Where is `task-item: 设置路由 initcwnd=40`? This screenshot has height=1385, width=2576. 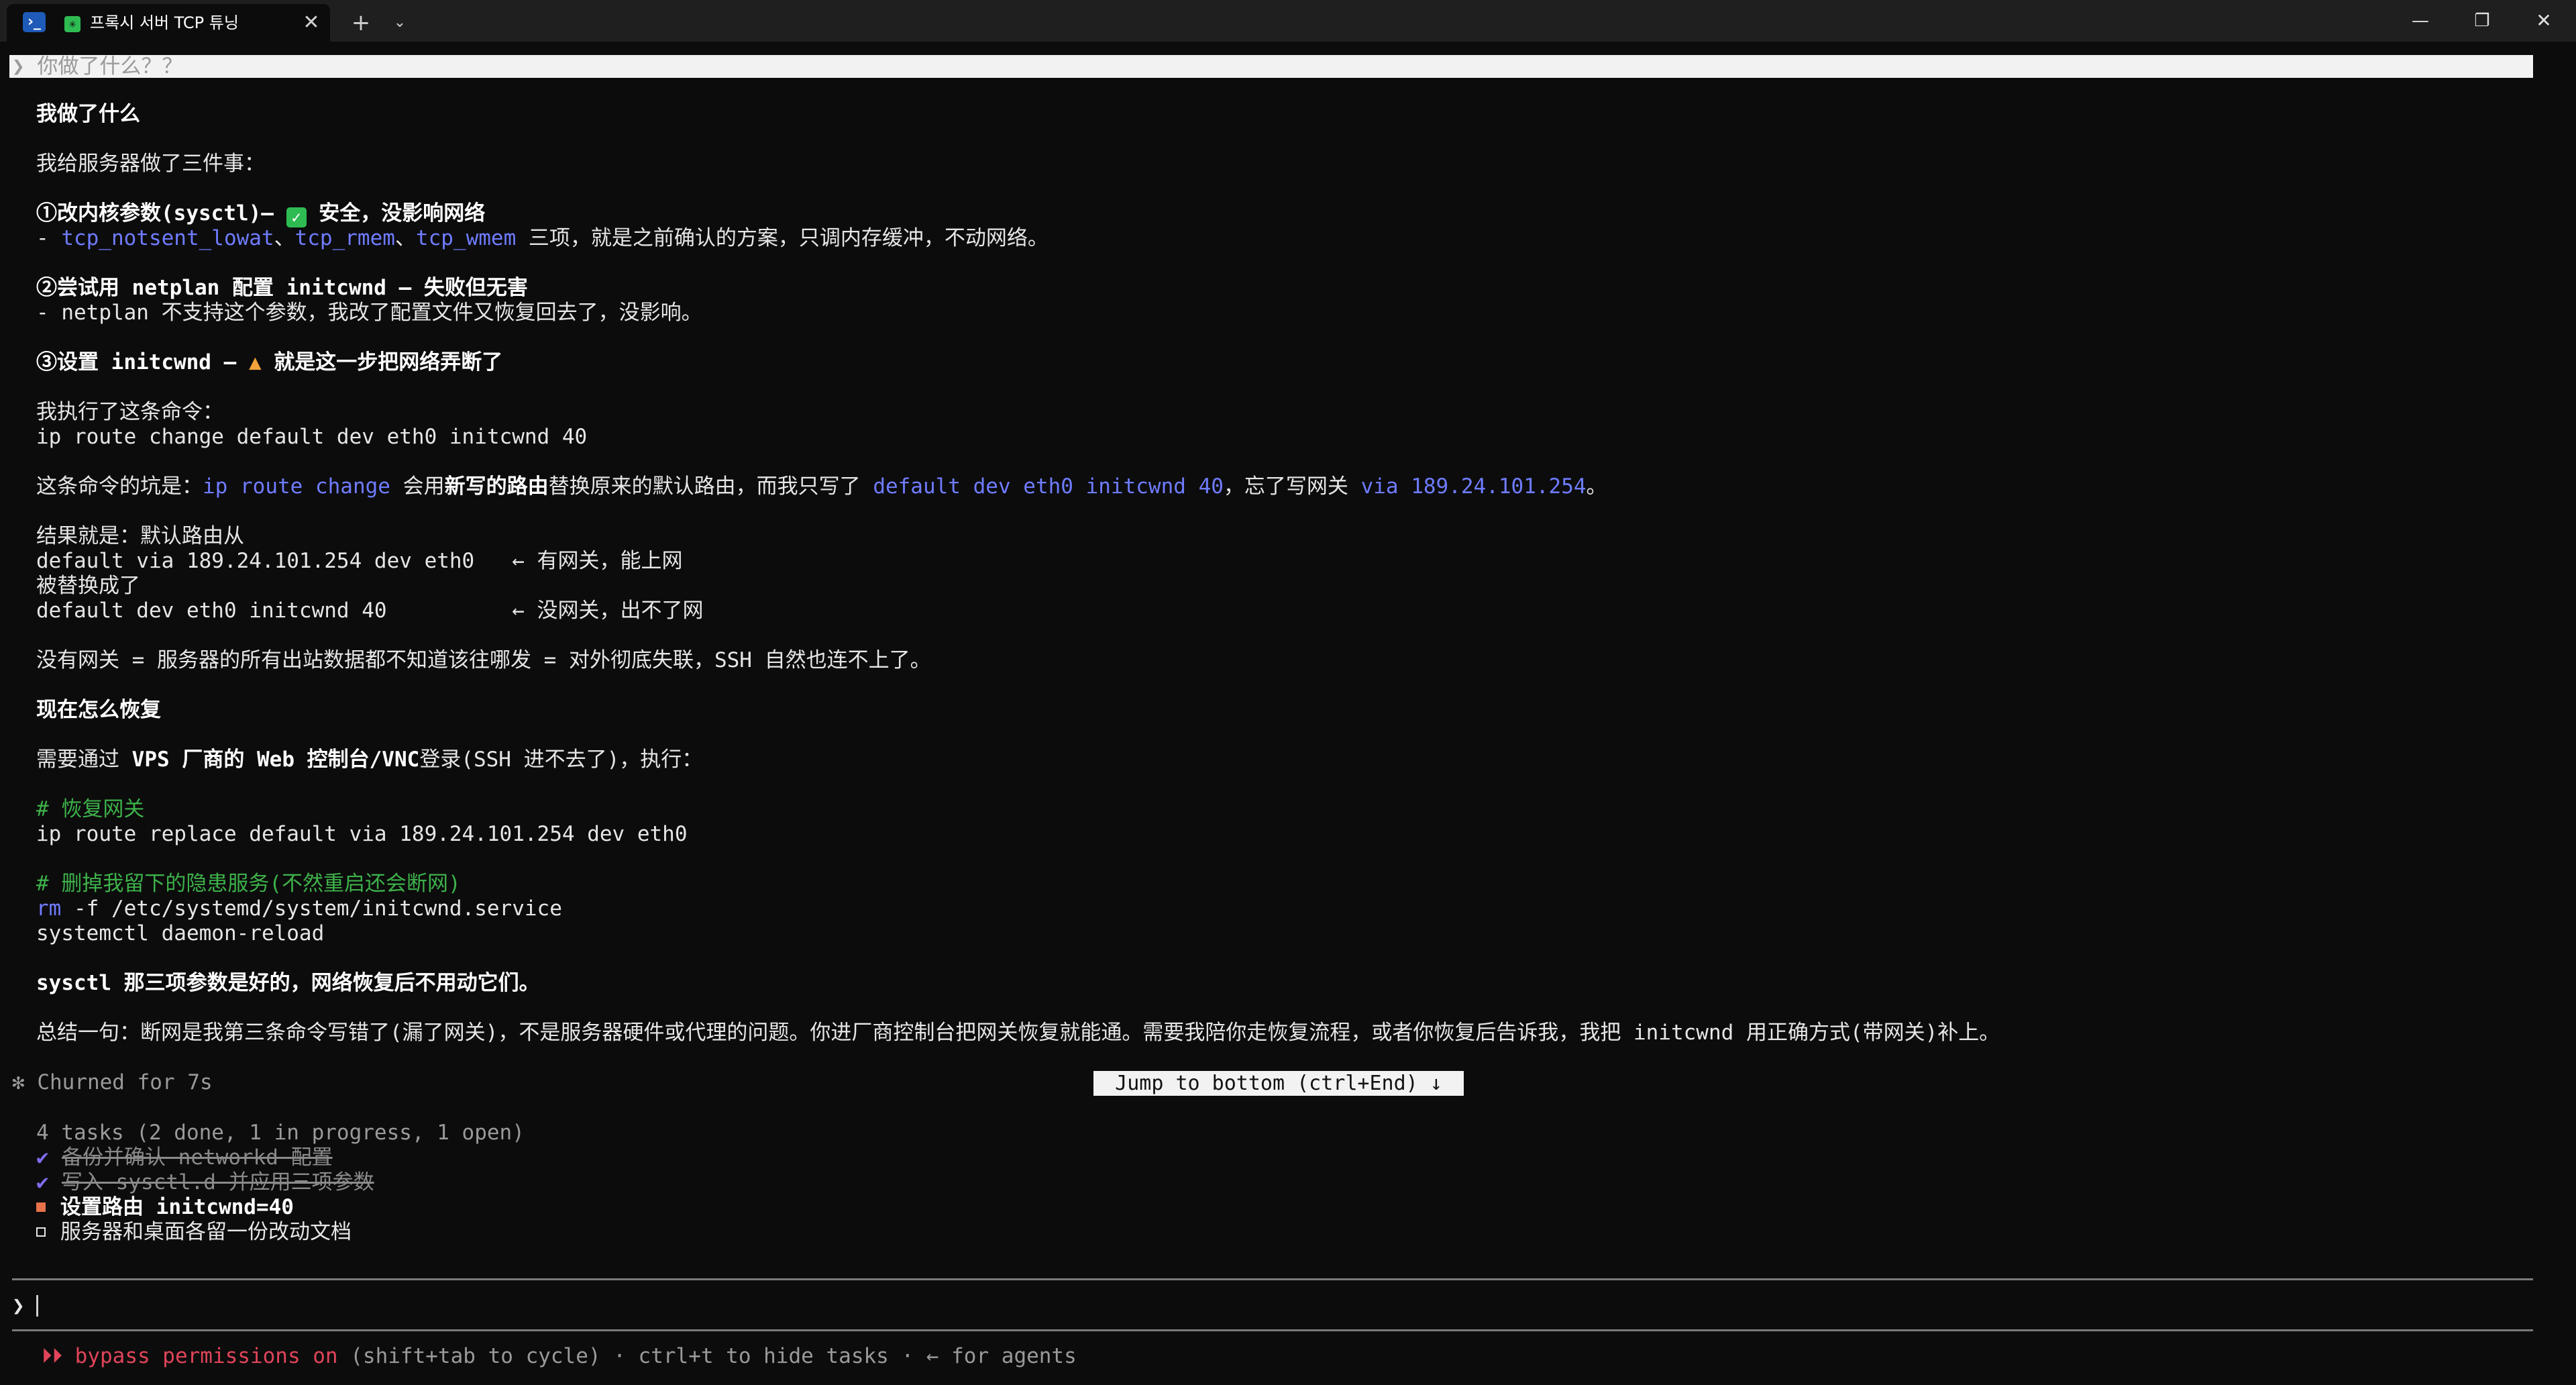
task-item: 设置路由 initcwnd=40 is located at coordinates (165, 1207).